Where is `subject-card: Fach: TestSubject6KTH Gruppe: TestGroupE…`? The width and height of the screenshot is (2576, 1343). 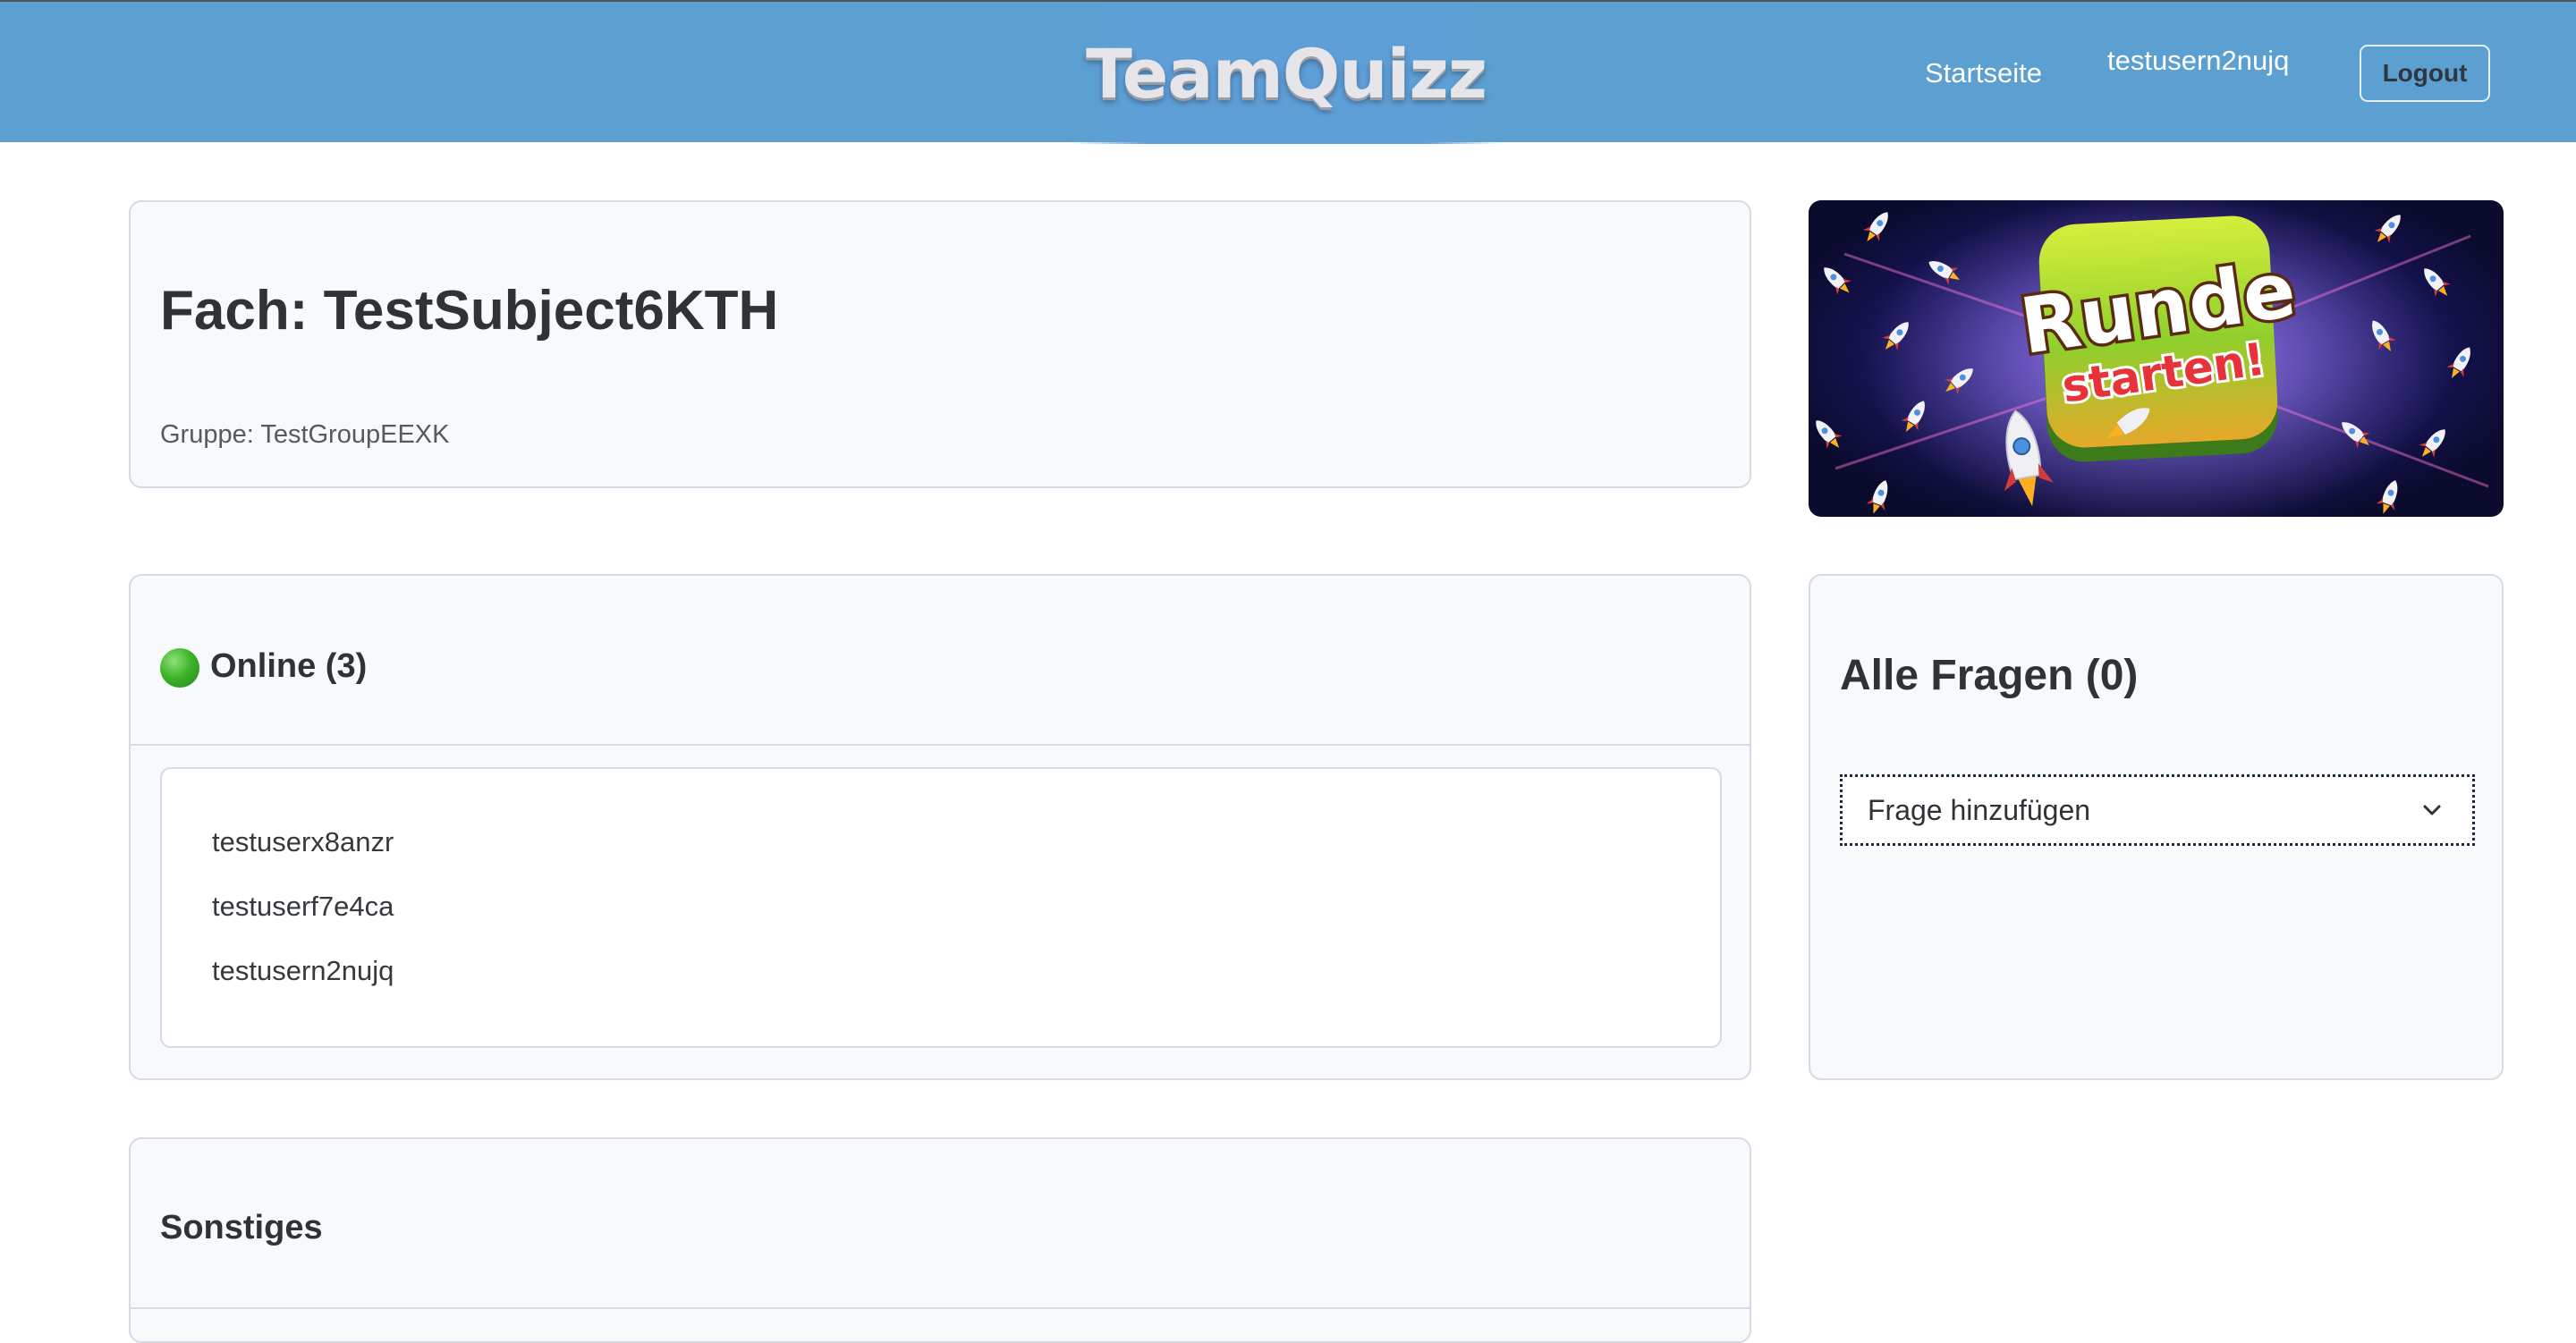 subject-card: Fach: TestSubject6KTH Gruppe: TestGroupE… is located at coordinates (940, 344).